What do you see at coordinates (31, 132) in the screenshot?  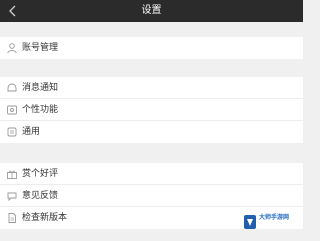 I see `settings-item-label: 通用` at bounding box center [31, 132].